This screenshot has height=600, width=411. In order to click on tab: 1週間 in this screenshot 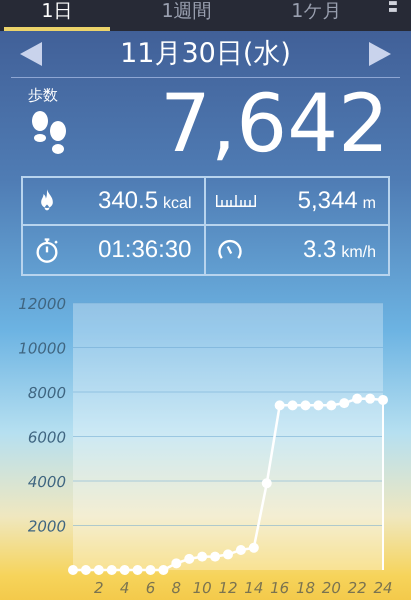, I will do `click(187, 15)`.